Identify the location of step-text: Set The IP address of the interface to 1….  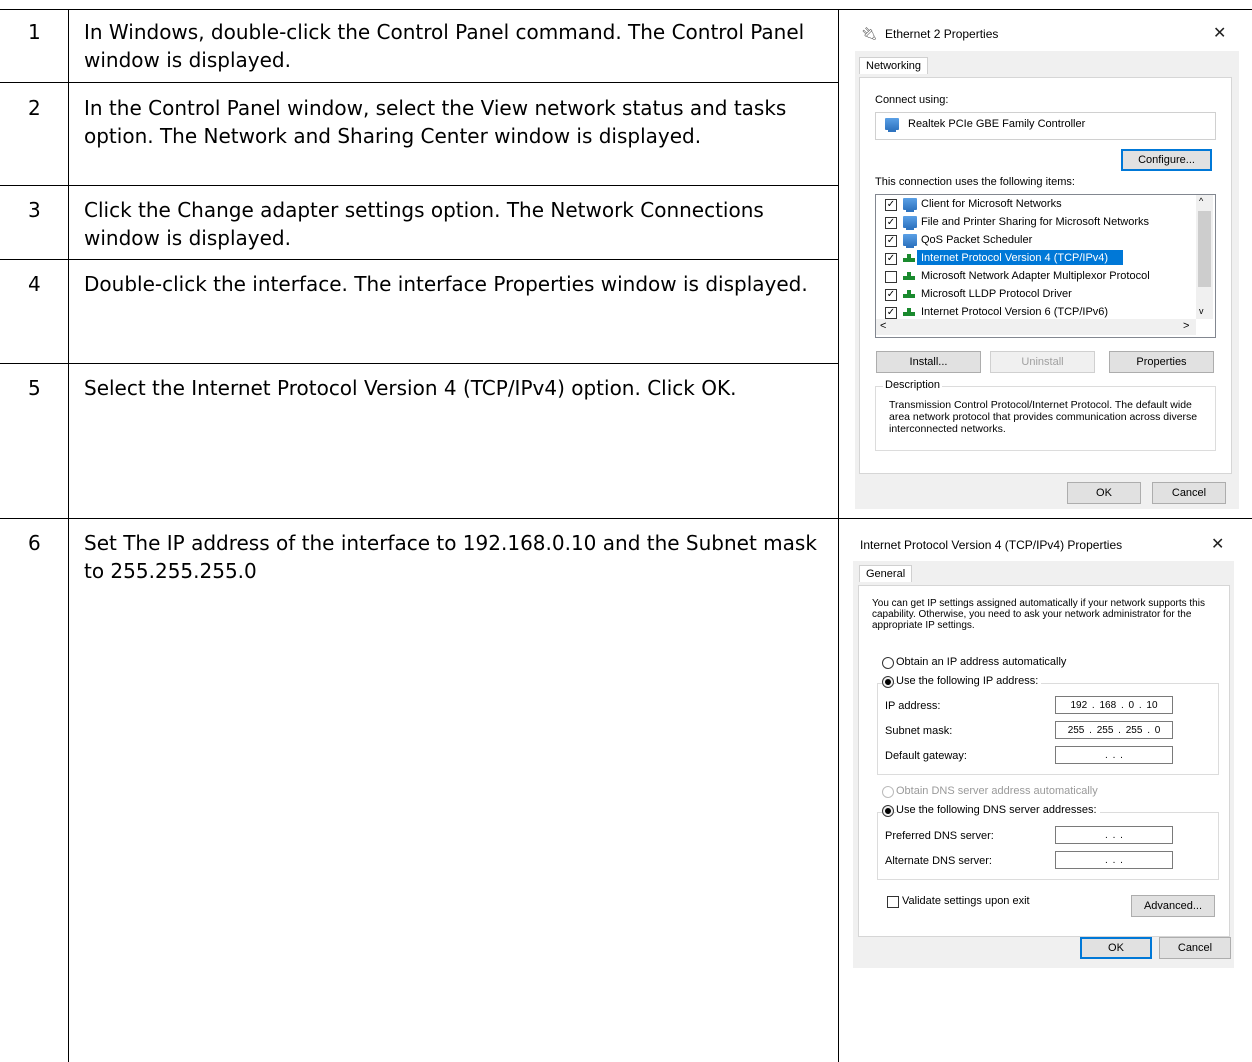
(450, 557).